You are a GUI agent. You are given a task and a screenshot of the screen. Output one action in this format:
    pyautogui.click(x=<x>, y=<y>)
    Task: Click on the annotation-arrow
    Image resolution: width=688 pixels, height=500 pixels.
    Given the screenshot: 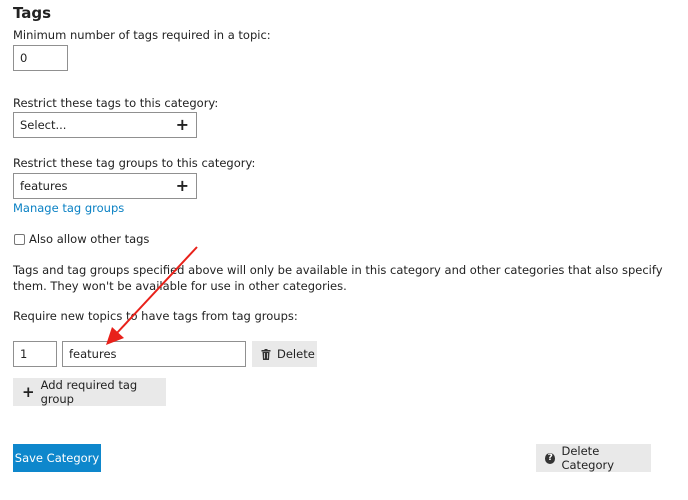 What is the action you would take?
    pyautogui.click(x=152, y=295)
    